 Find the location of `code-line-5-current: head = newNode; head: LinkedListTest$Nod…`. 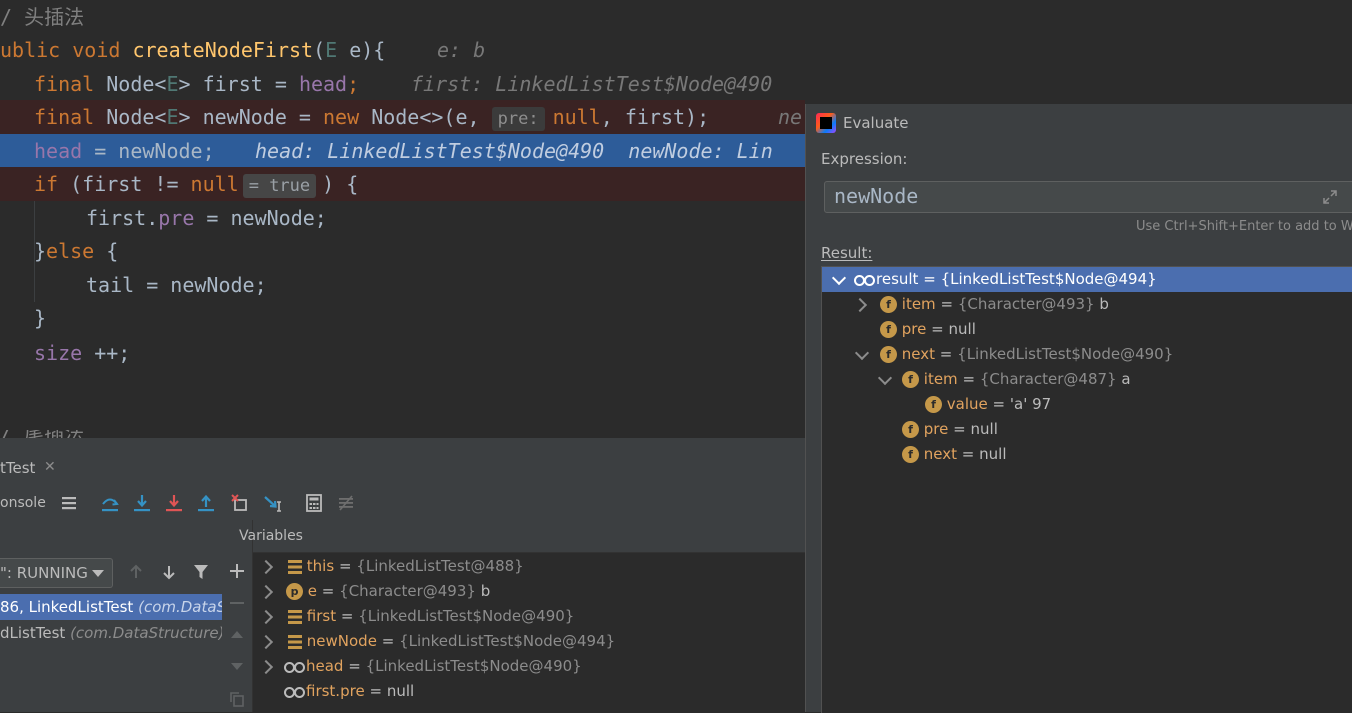

code-line-5-current: head = newNode; head: LinkedListTest$Nod… is located at coordinates (402, 151).